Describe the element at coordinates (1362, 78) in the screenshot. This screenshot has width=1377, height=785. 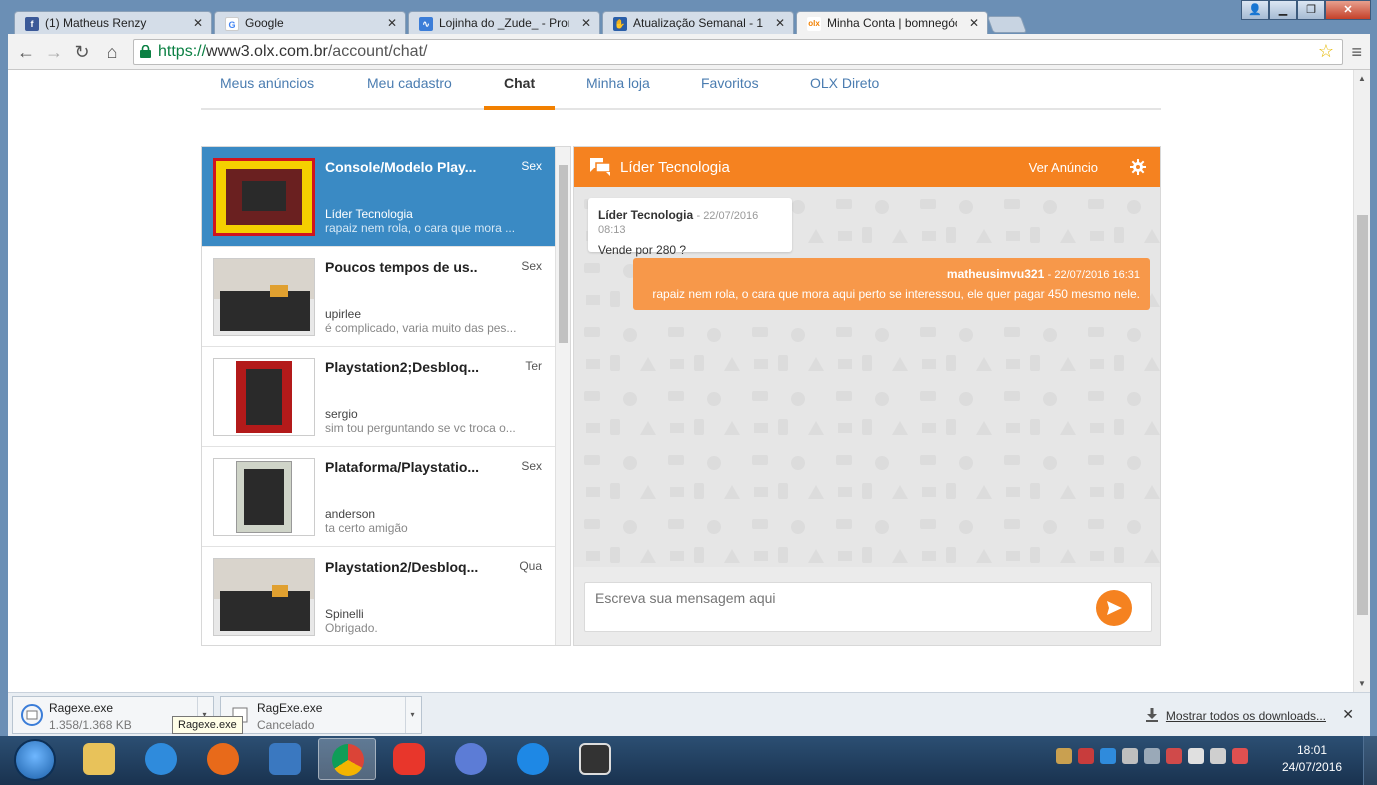
I see `scroll-up-arrow-icon: ▲` at that location.